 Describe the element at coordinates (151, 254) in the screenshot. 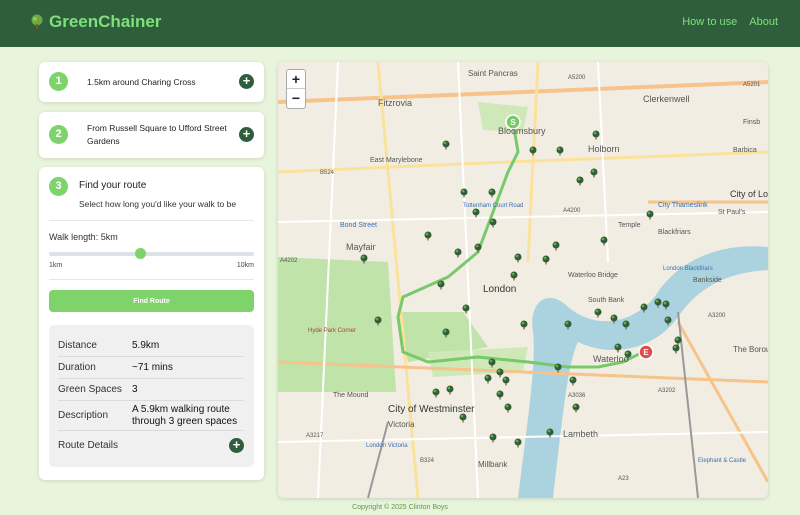

I see `walk-length-slider` at that location.